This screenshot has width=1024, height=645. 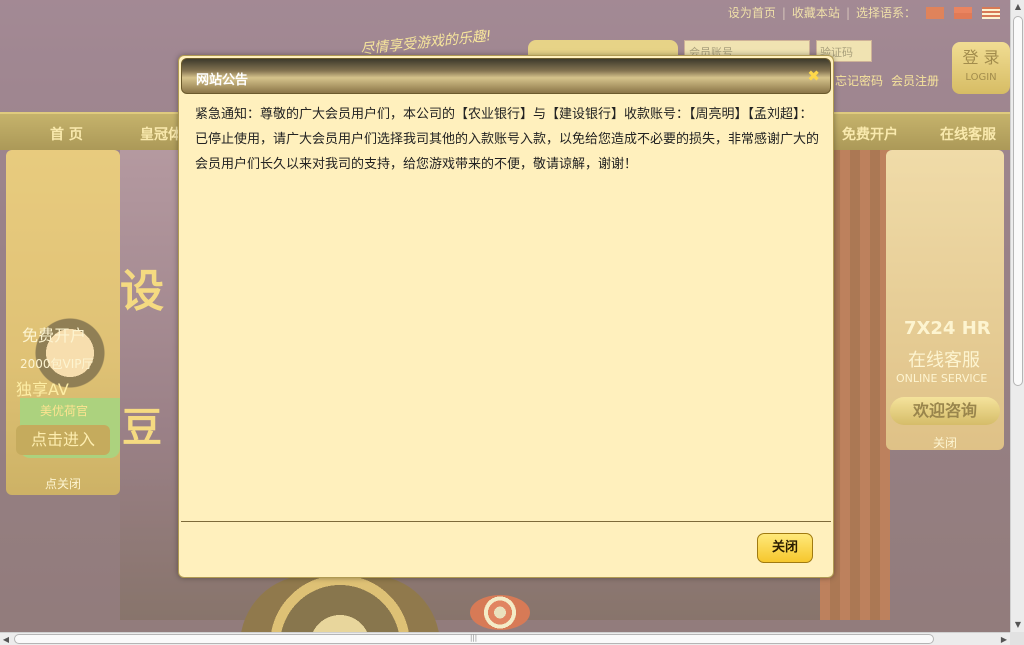 What do you see at coordinates (1018, 201) in the screenshot?
I see `scroll-thumb` at bounding box center [1018, 201].